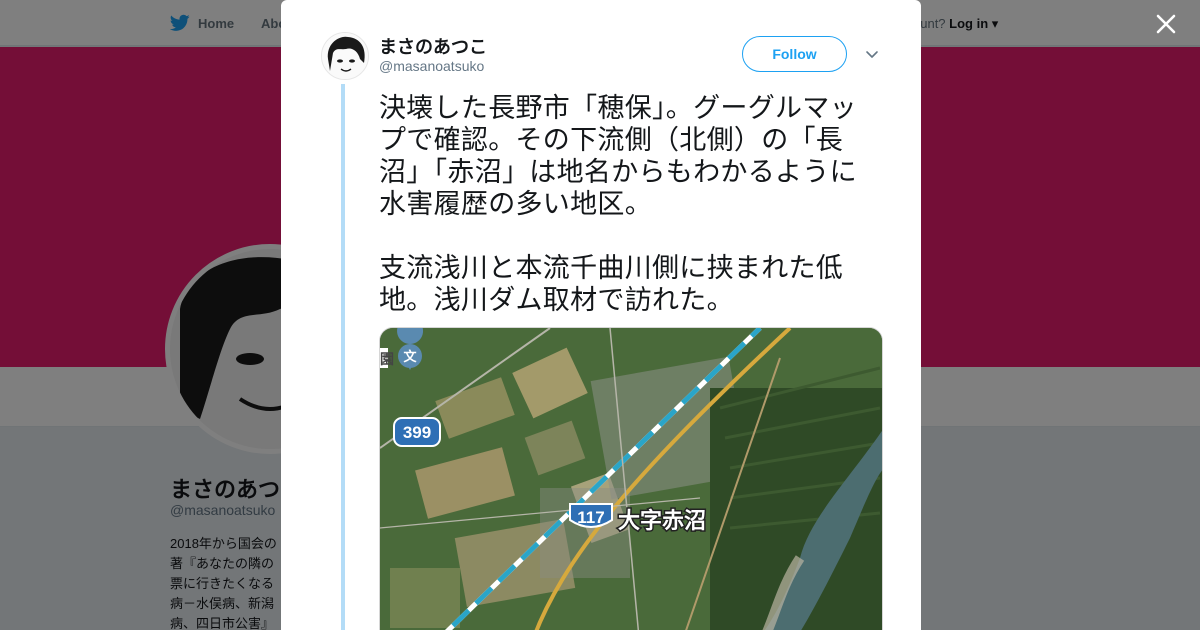 The height and width of the screenshot is (630, 1200). I want to click on thread-line, so click(343, 357).